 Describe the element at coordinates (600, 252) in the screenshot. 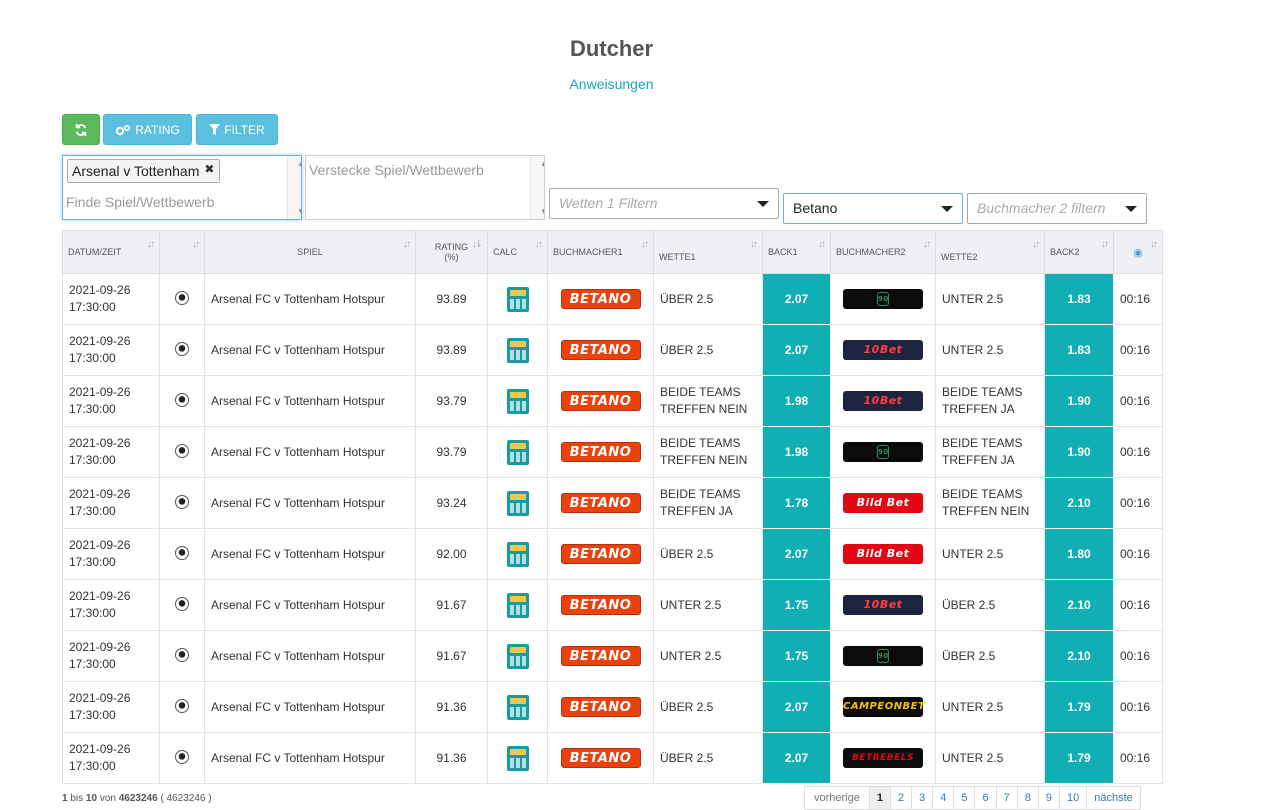

I see `header-bookmaker1: BUCHMACHER1 ↓↑` at that location.